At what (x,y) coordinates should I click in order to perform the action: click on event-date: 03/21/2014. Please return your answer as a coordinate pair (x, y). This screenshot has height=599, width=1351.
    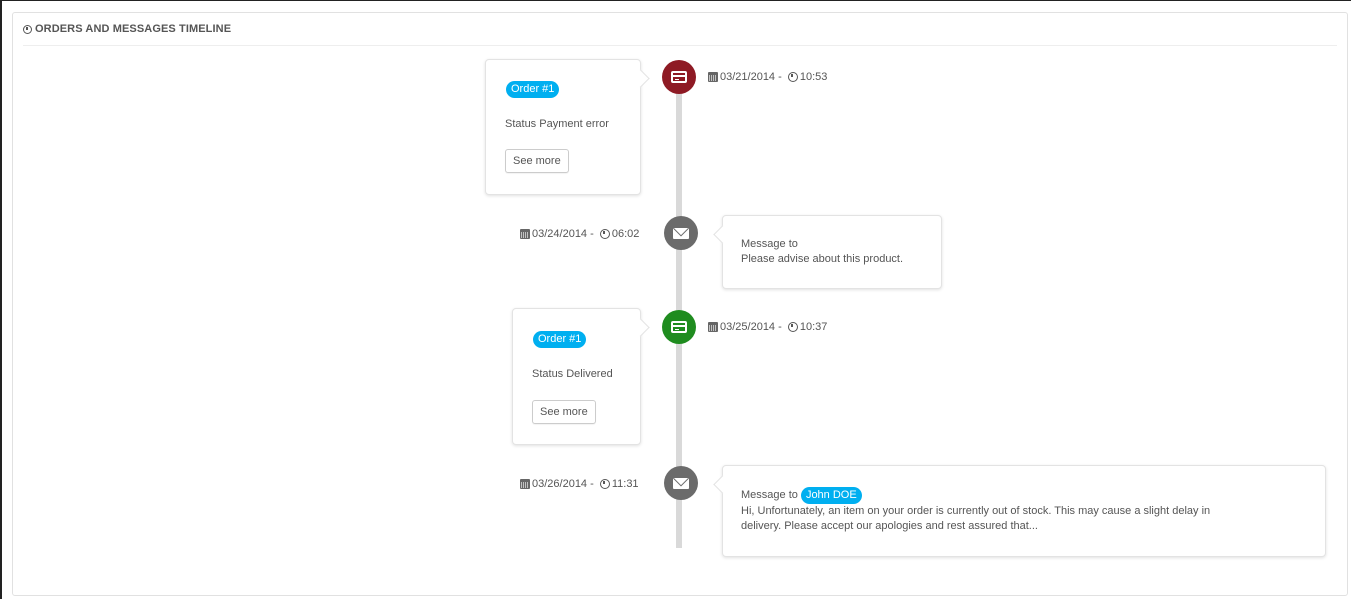
    Looking at the image, I should click on (748, 77).